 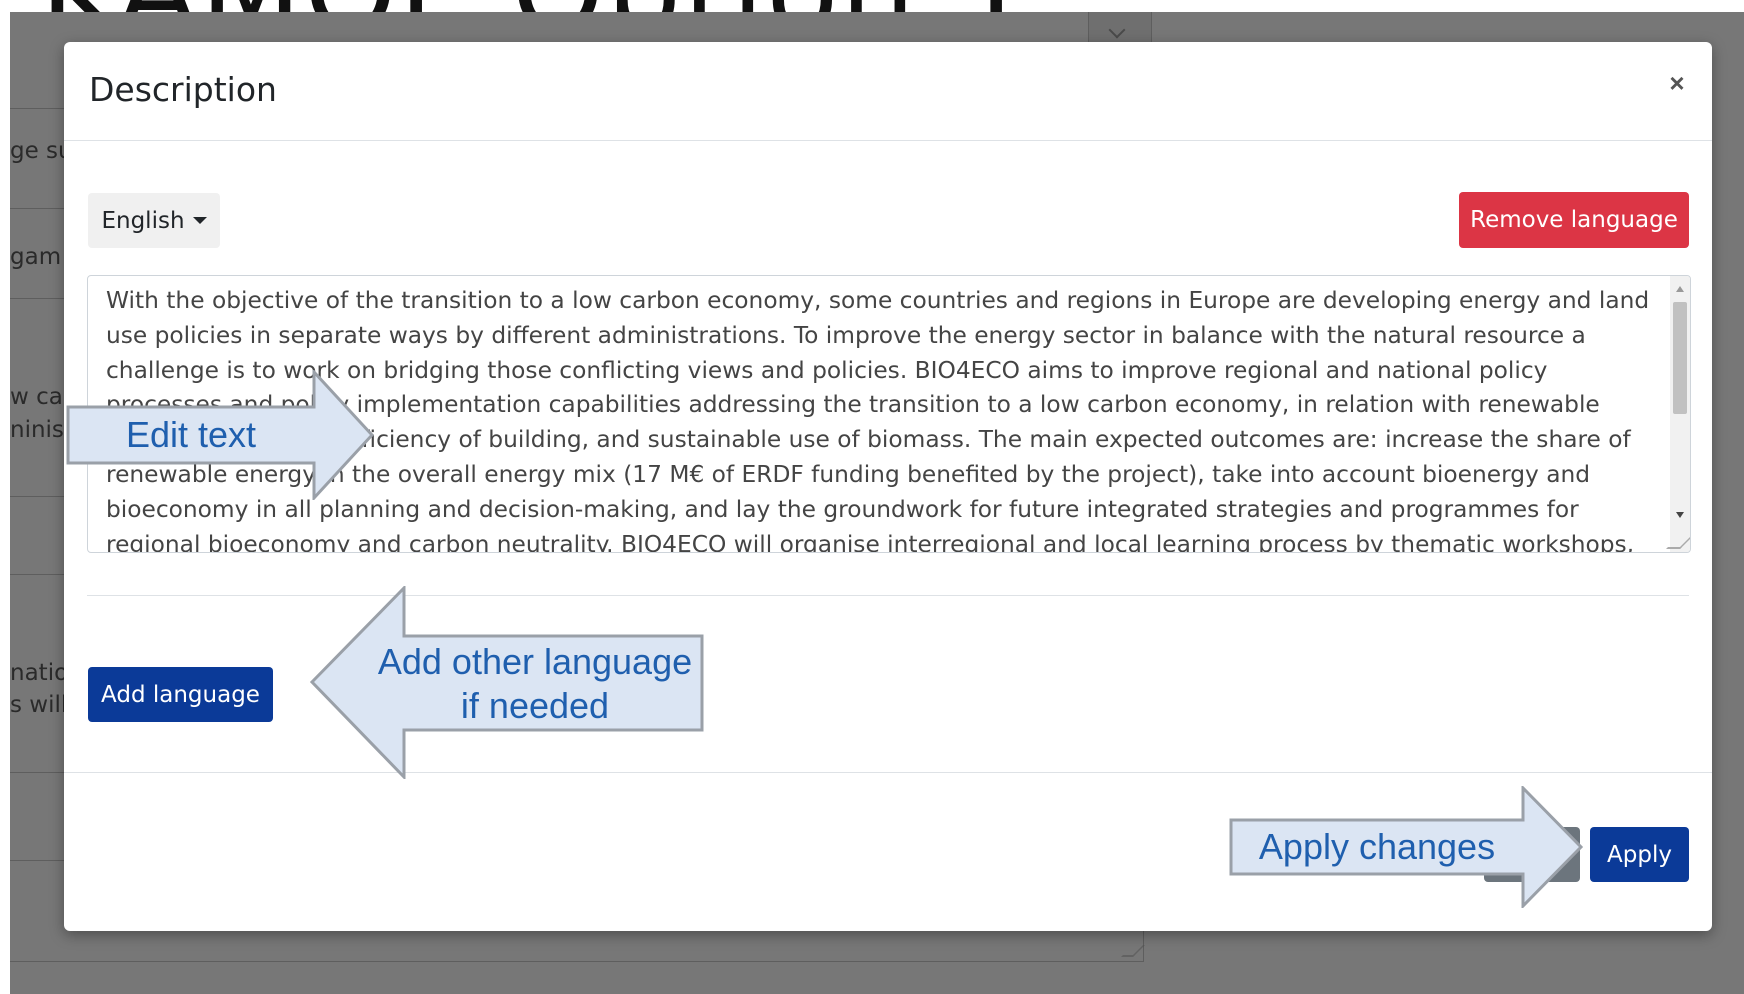 What do you see at coordinates (180, 694) in the screenshot?
I see `add-language-button: Add language` at bounding box center [180, 694].